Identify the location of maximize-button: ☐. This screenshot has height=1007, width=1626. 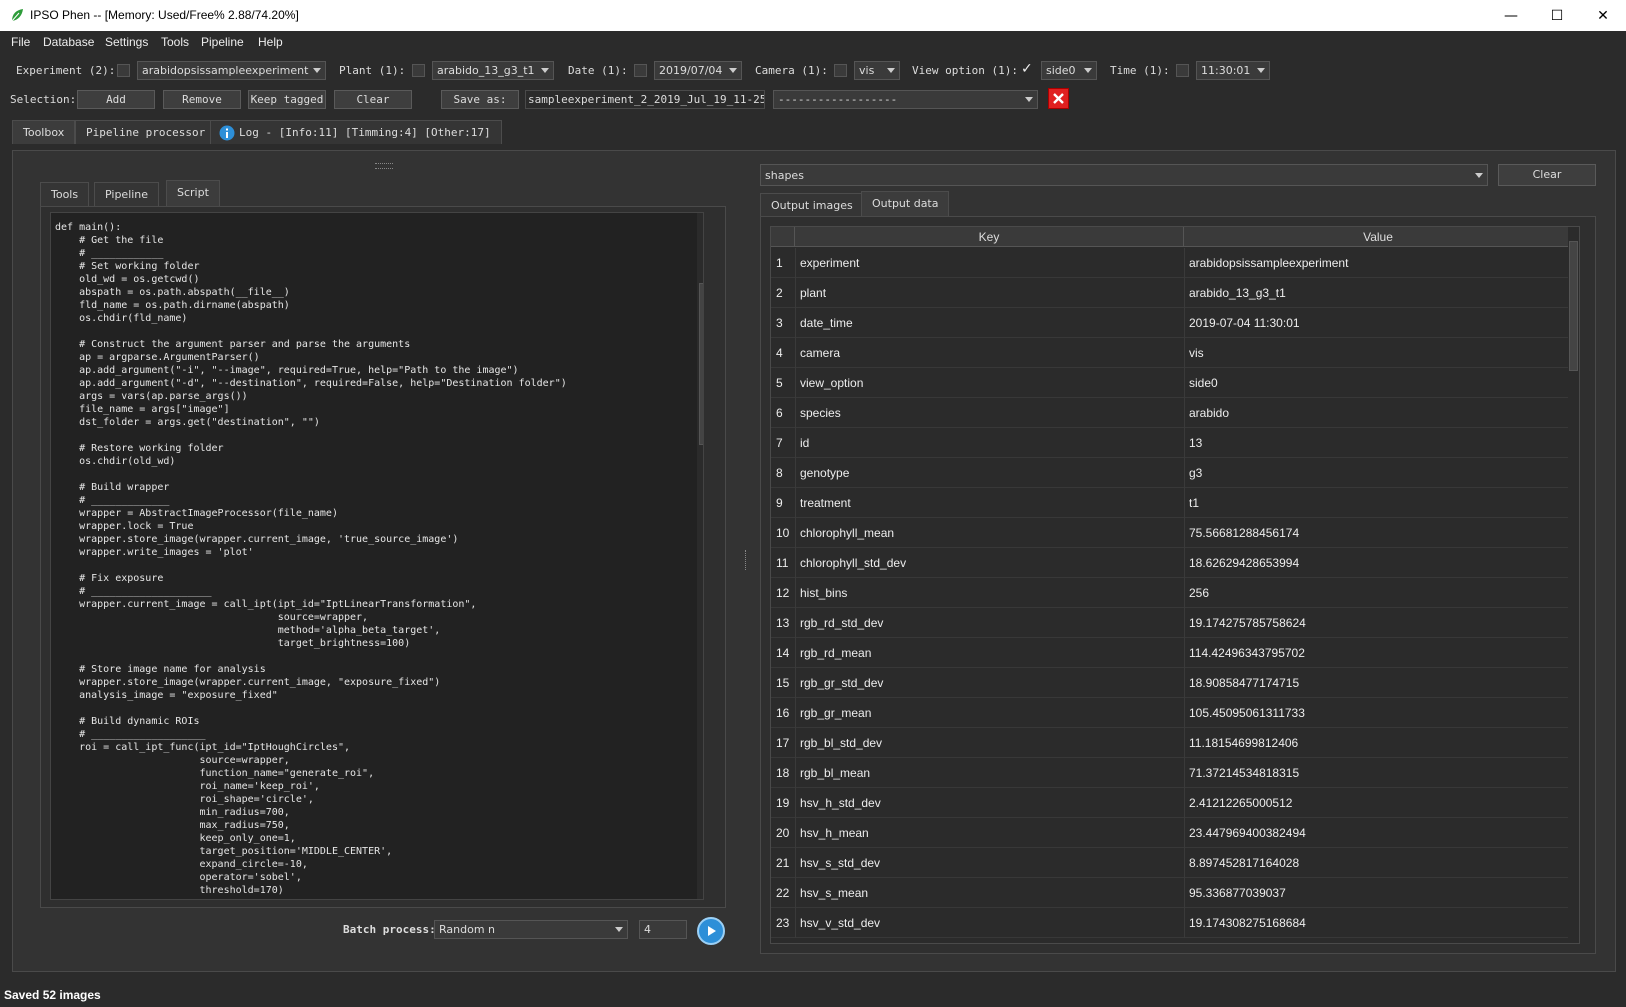
(1557, 15).